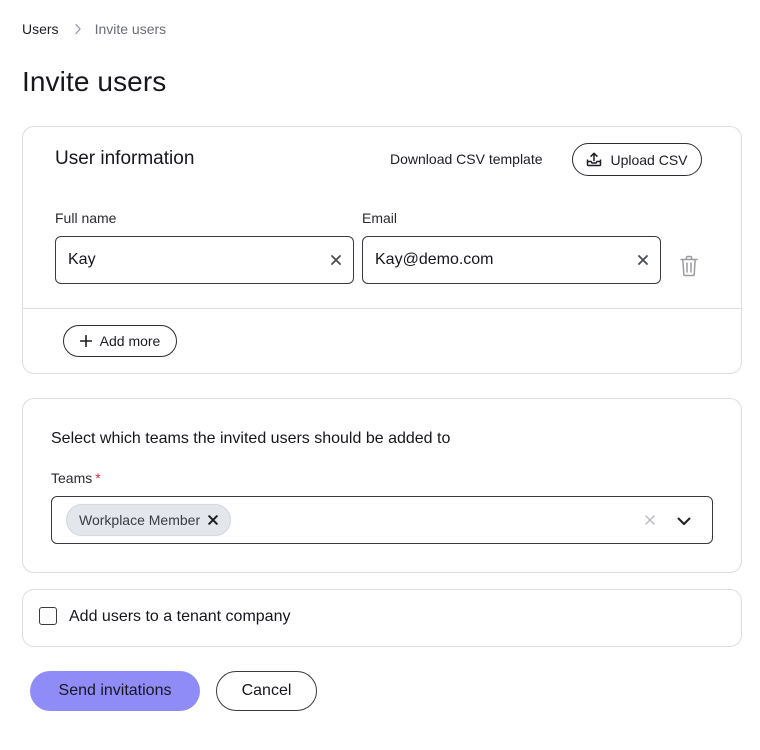 This screenshot has height=750, width=760. I want to click on tenant-checkbox, so click(48, 616).